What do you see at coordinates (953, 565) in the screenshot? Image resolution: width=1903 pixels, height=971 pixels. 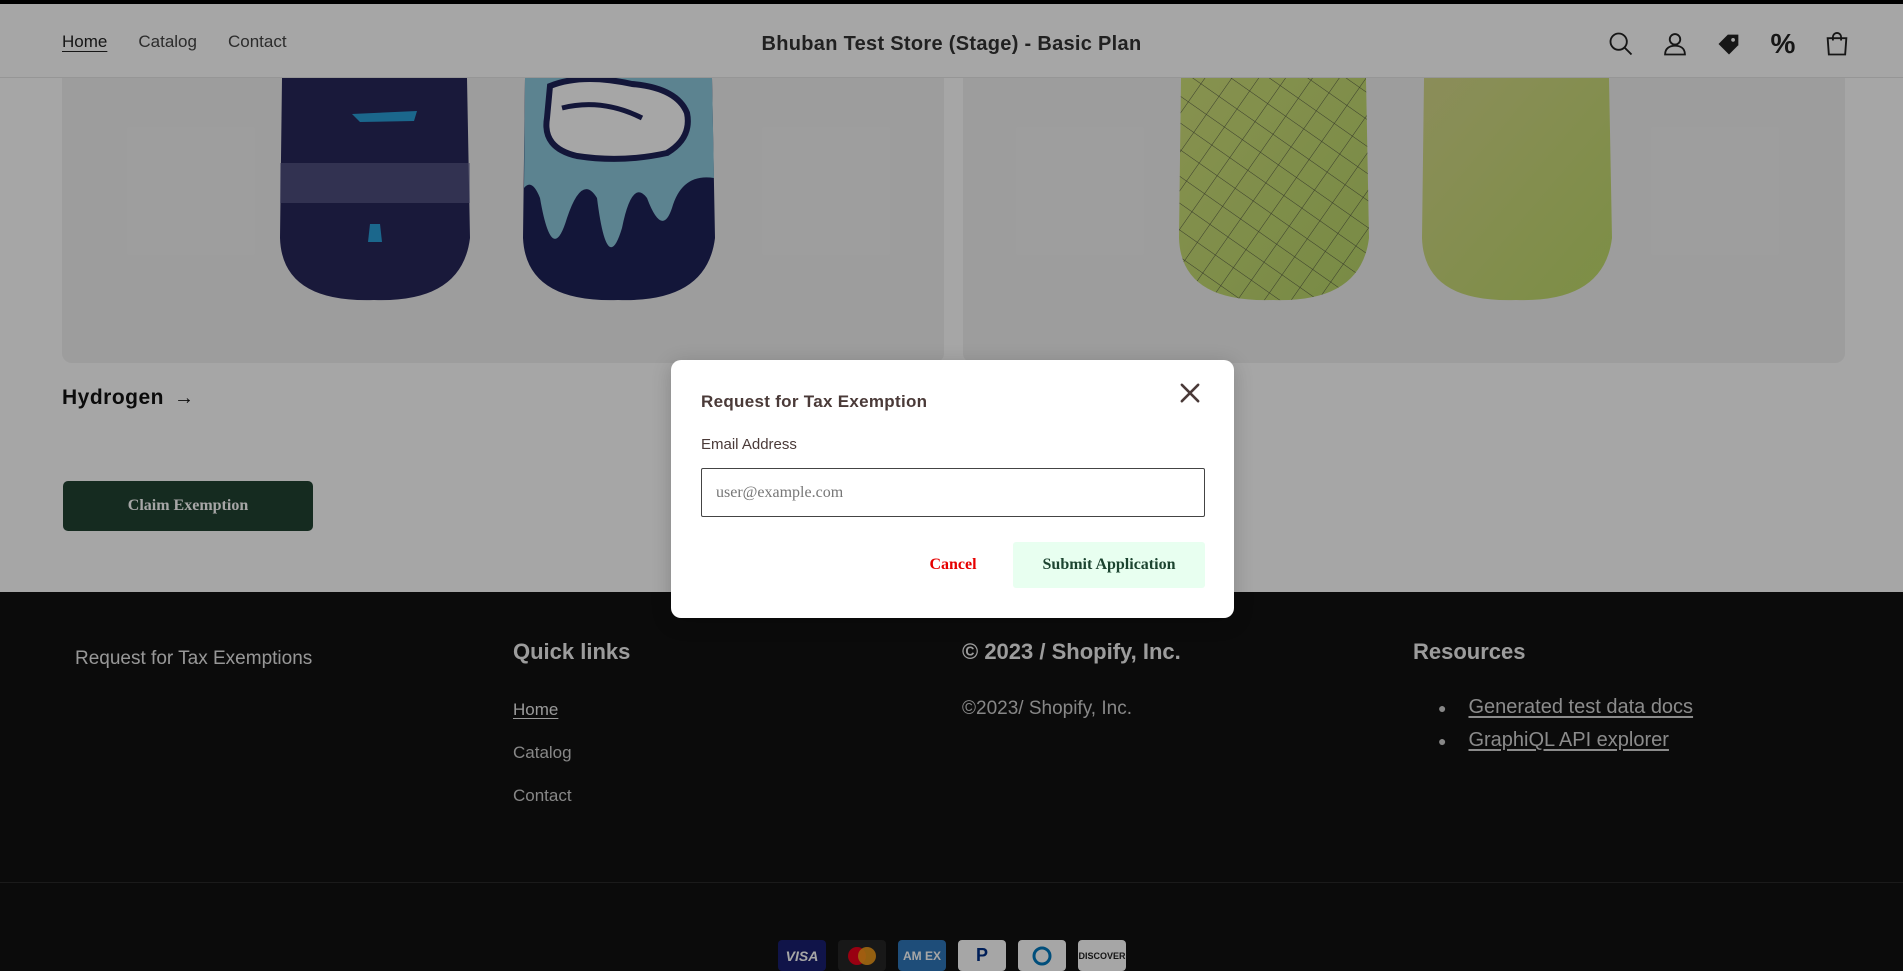 I see `cancel-button: Cancel` at bounding box center [953, 565].